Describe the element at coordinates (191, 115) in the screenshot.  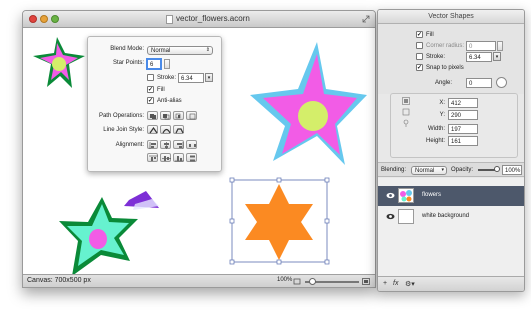
I see `path-exclude-button` at that location.